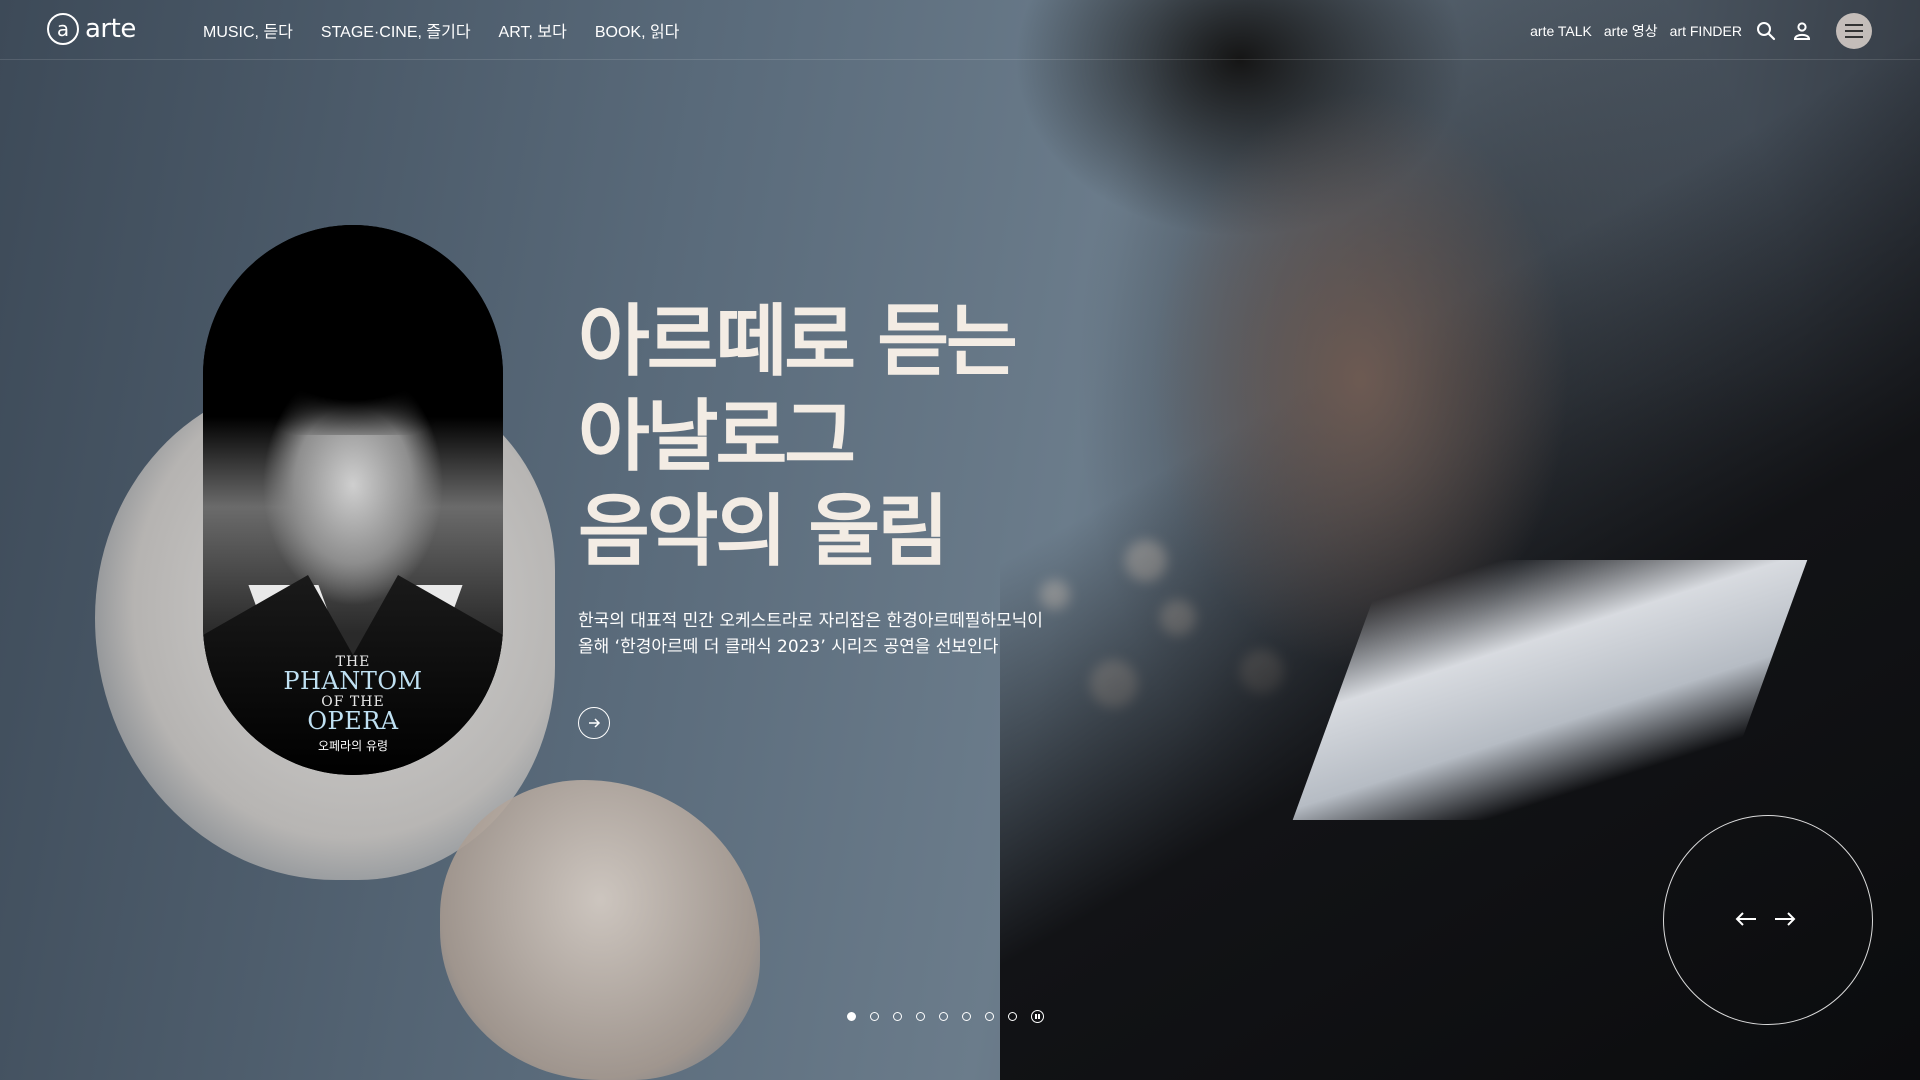 This screenshot has height=1080, width=1920. I want to click on utility-nav: arte TALK arte 영상 art FINDER, so click(1701, 31).